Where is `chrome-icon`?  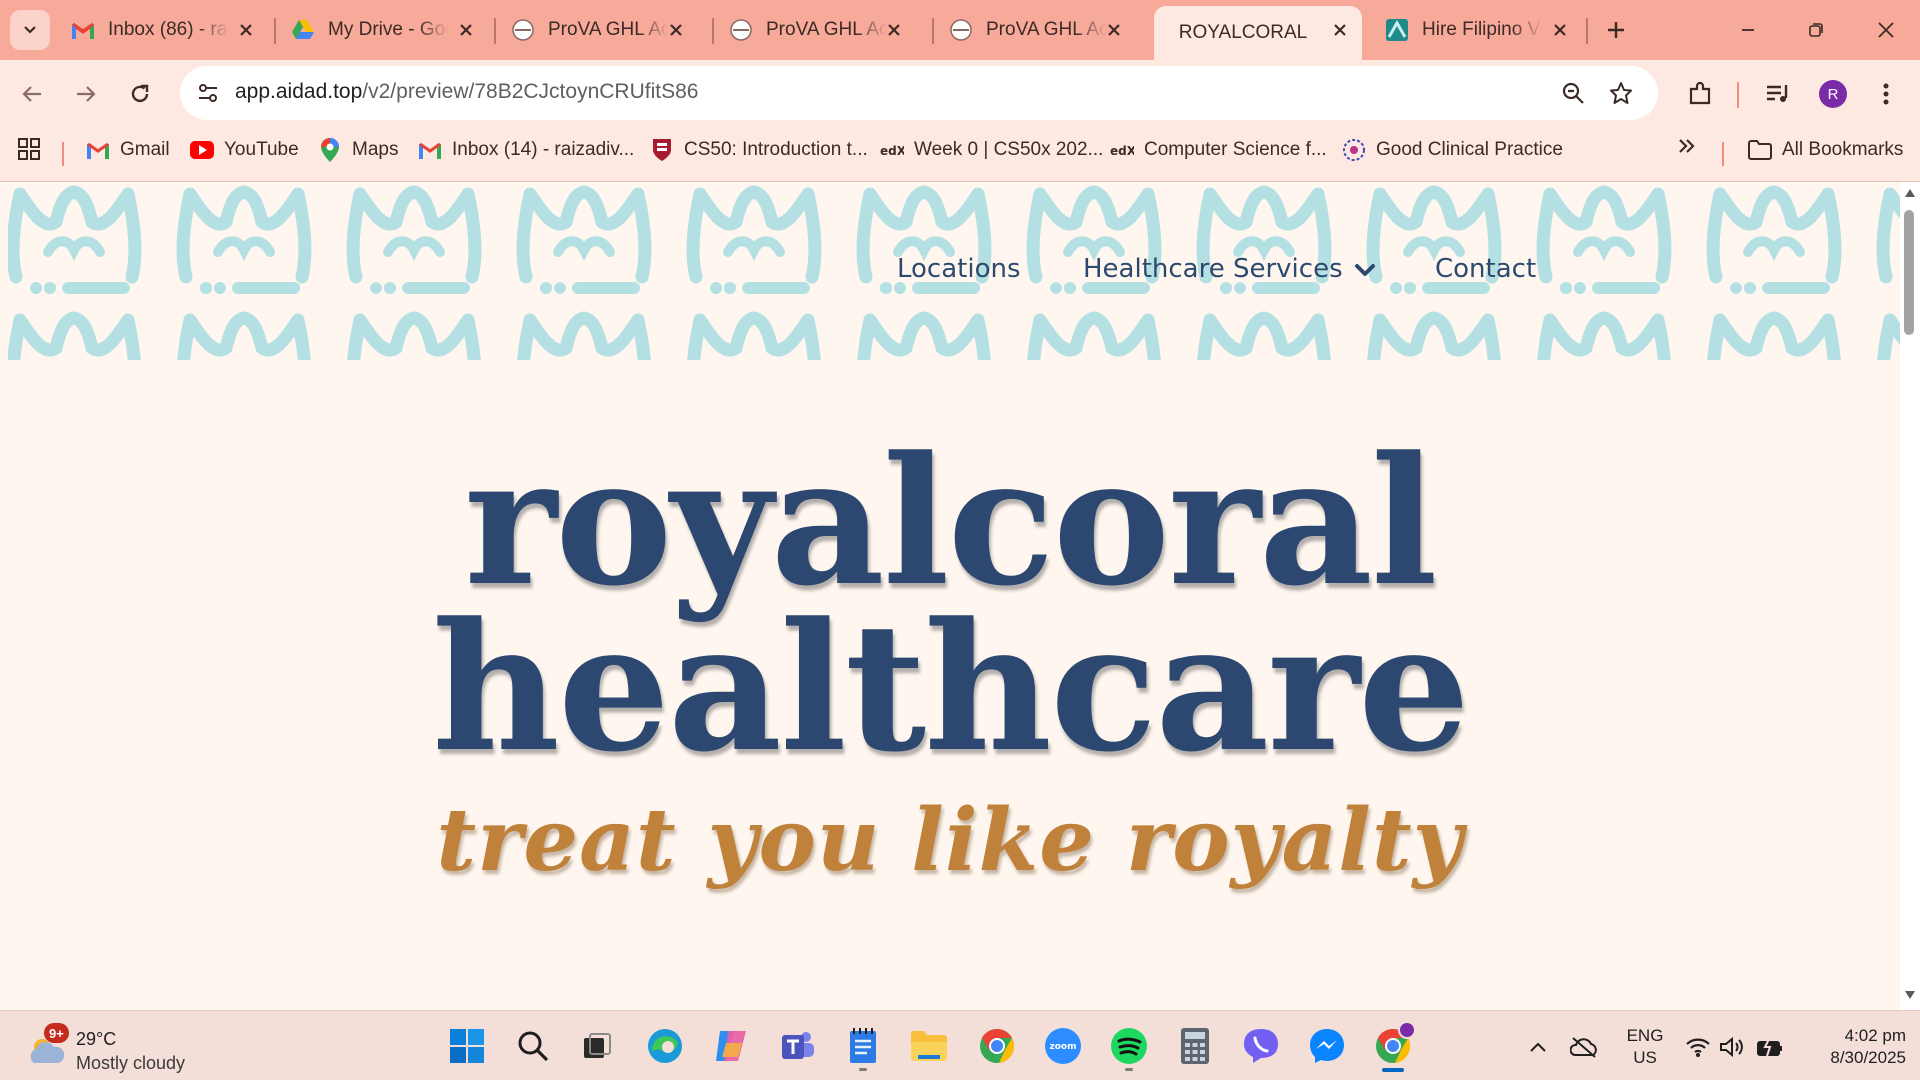 chrome-icon is located at coordinates (997, 1046).